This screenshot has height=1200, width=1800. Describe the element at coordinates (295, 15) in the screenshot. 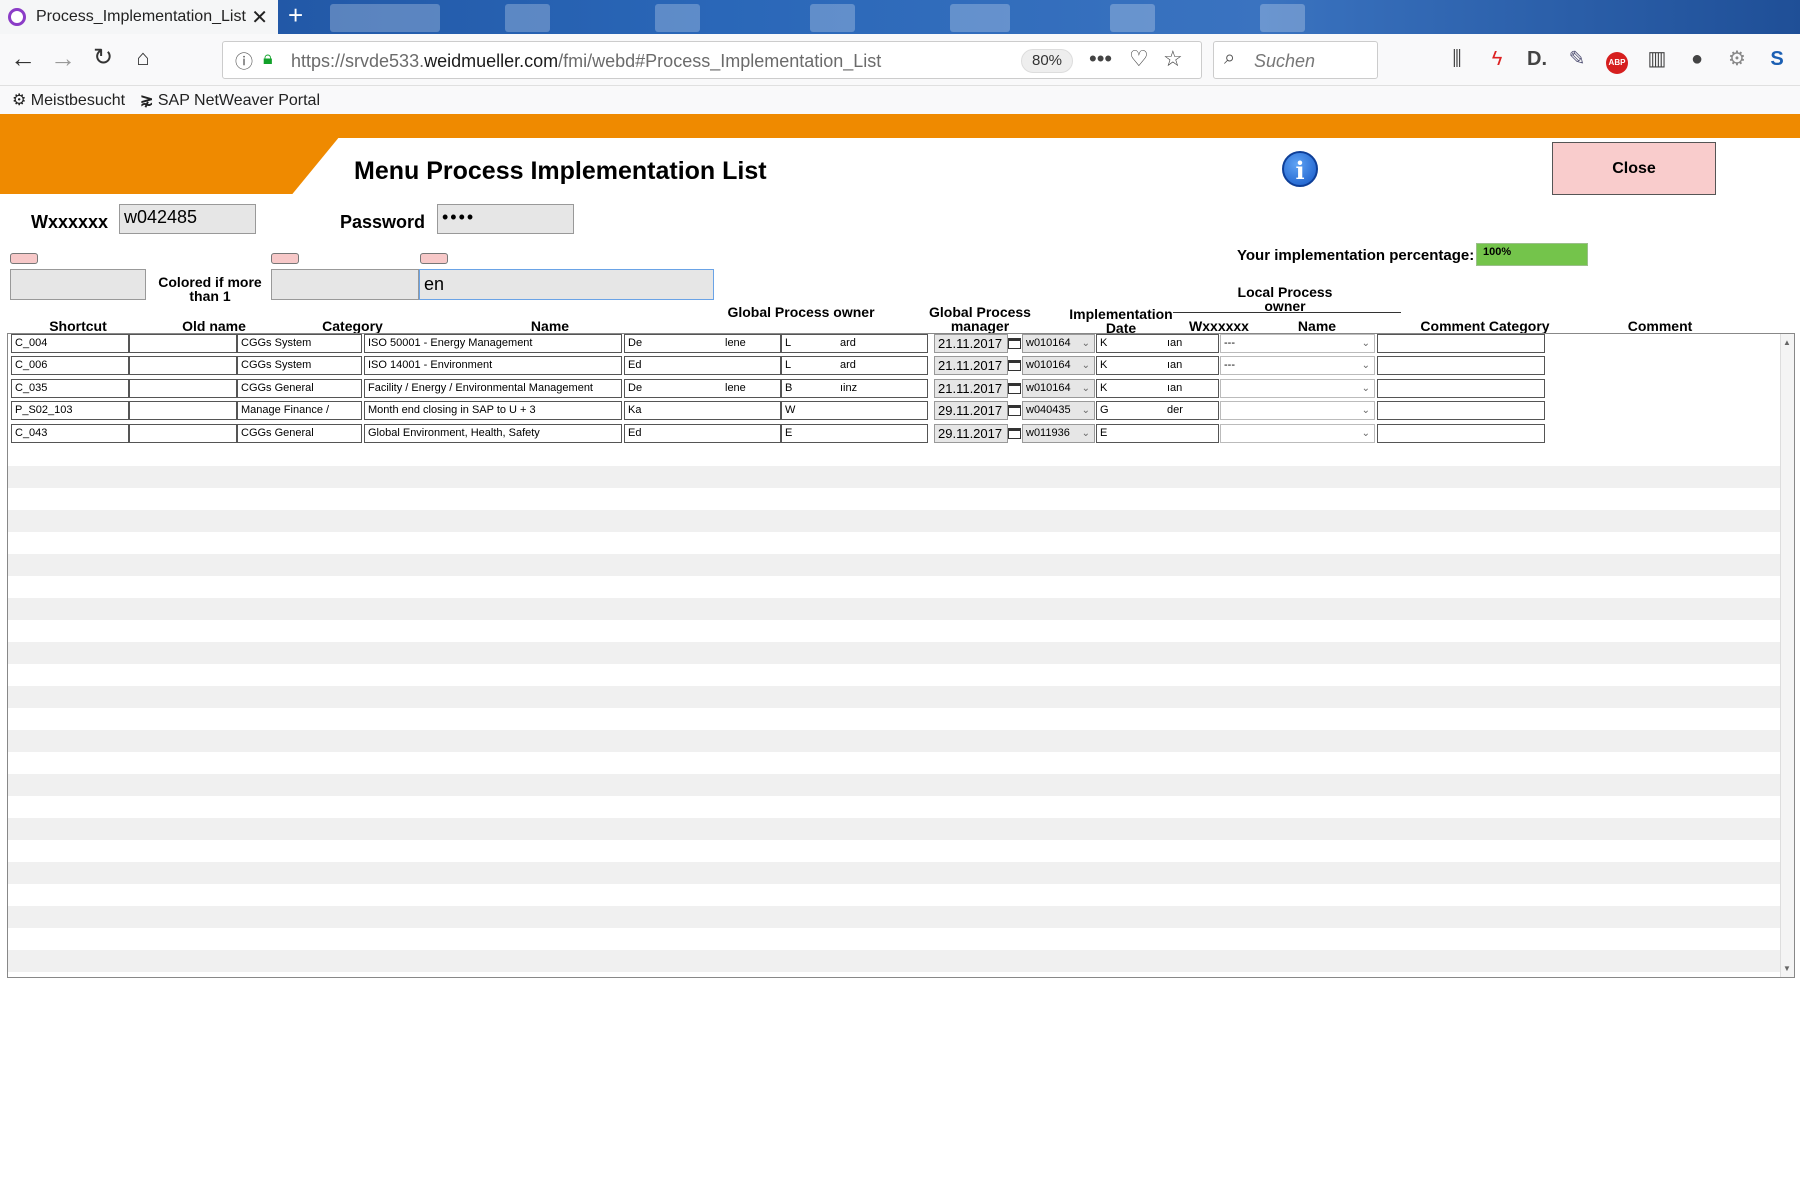

I see `new-tab-button: +` at that location.